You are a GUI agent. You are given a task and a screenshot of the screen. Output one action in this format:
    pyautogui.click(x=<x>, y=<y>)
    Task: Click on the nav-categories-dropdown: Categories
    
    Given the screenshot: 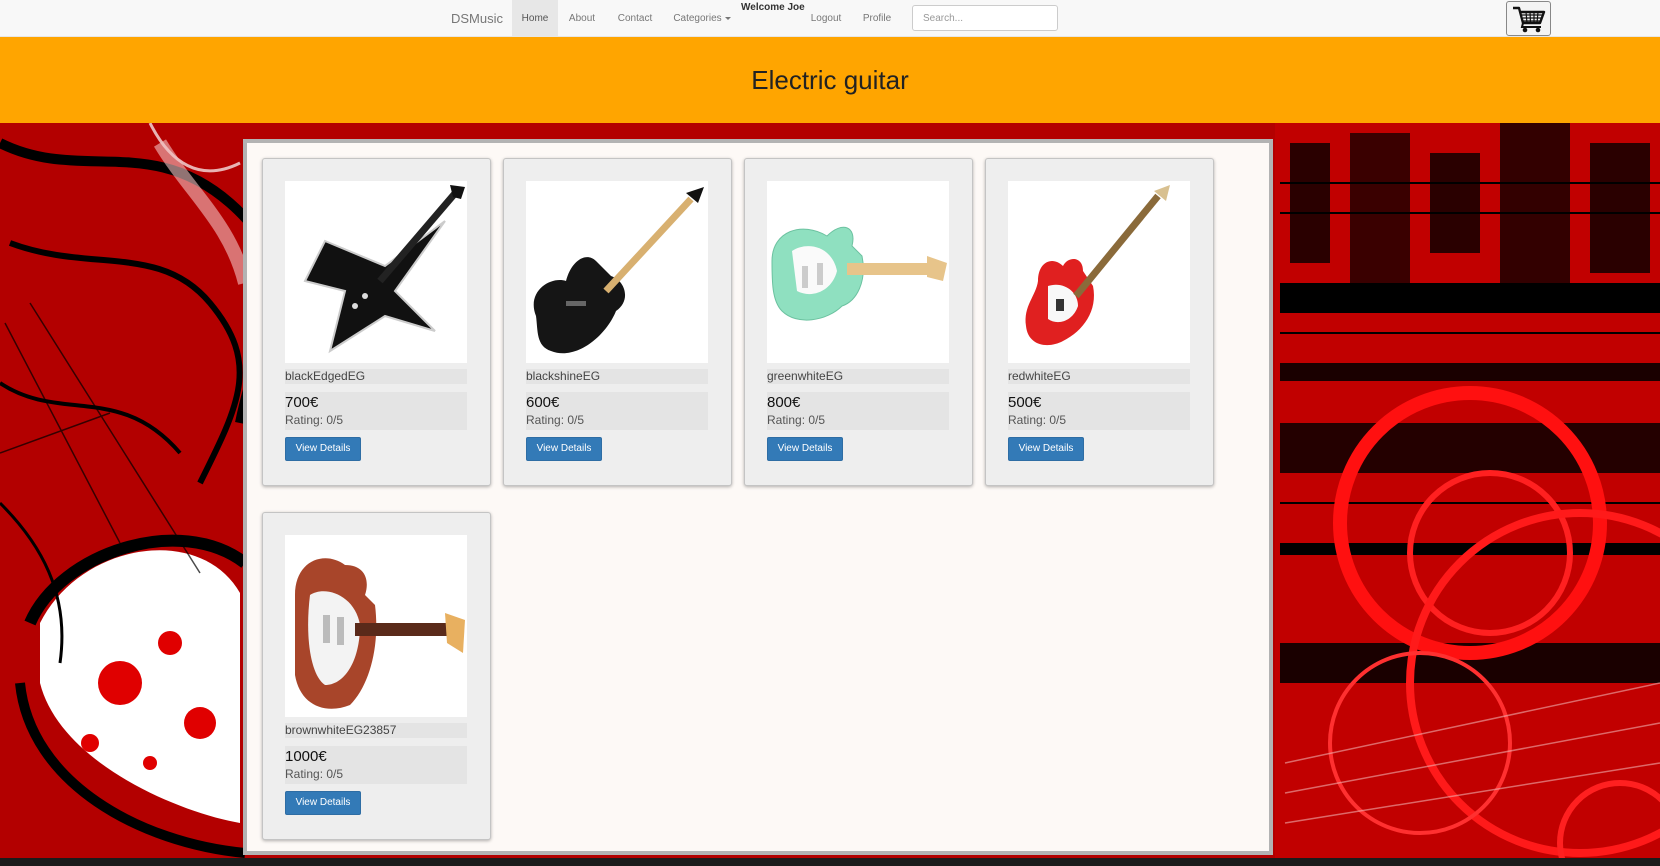 What is the action you would take?
    pyautogui.click(x=702, y=18)
    